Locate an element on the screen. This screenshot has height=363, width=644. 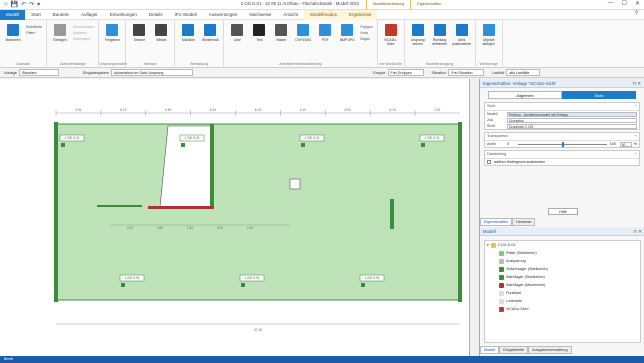
tab-ausgabenverwaltung: Ausgabenverwaltung is located at coordinates (550, 350).